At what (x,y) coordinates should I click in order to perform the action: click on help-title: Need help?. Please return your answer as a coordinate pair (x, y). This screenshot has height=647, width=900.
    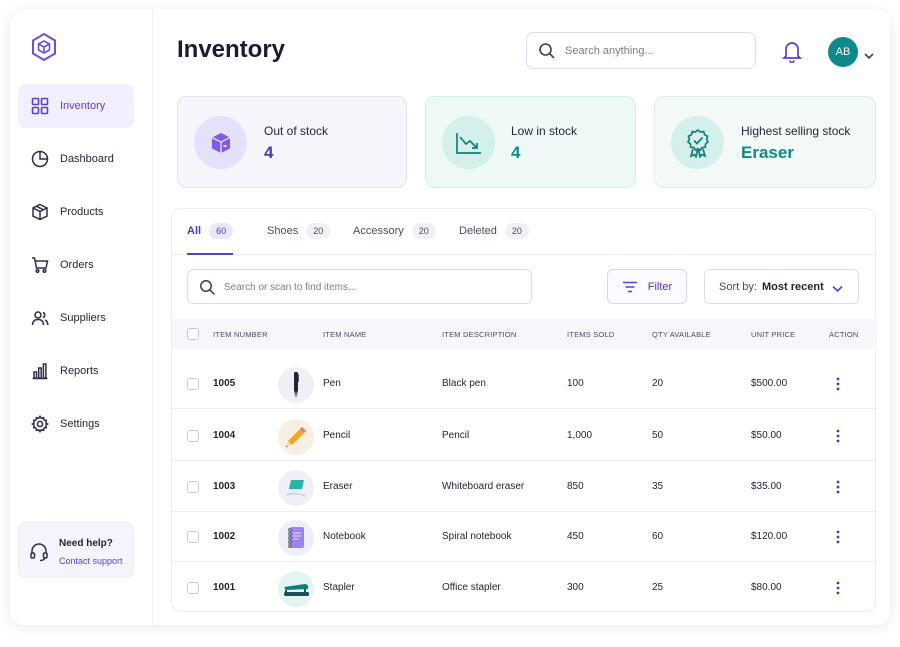
    Looking at the image, I should click on (86, 543).